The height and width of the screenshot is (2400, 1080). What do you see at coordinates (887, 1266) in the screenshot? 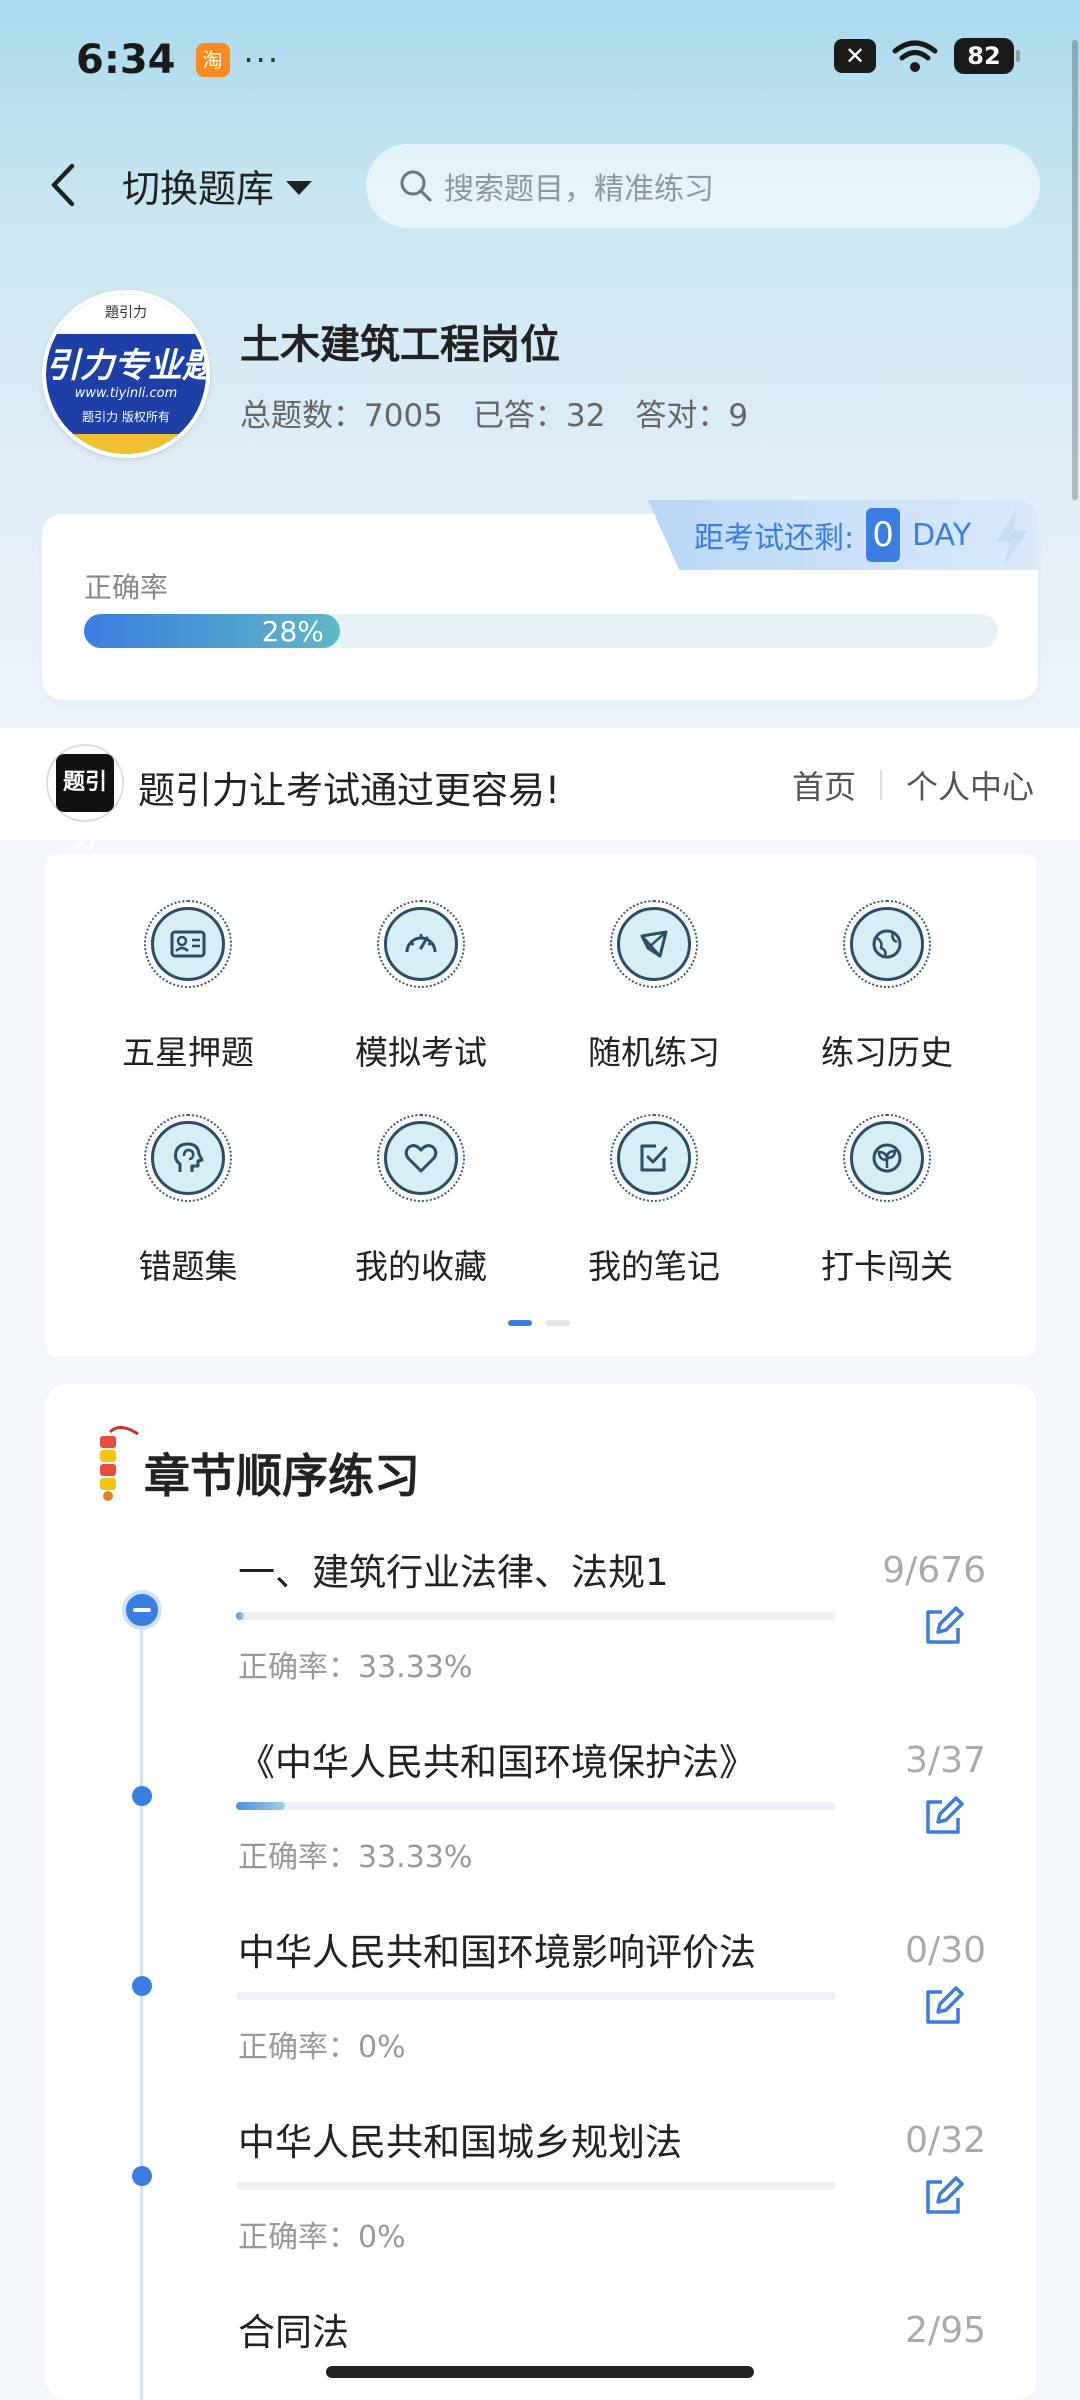
I see `grid-label: 打卡闯关` at bounding box center [887, 1266].